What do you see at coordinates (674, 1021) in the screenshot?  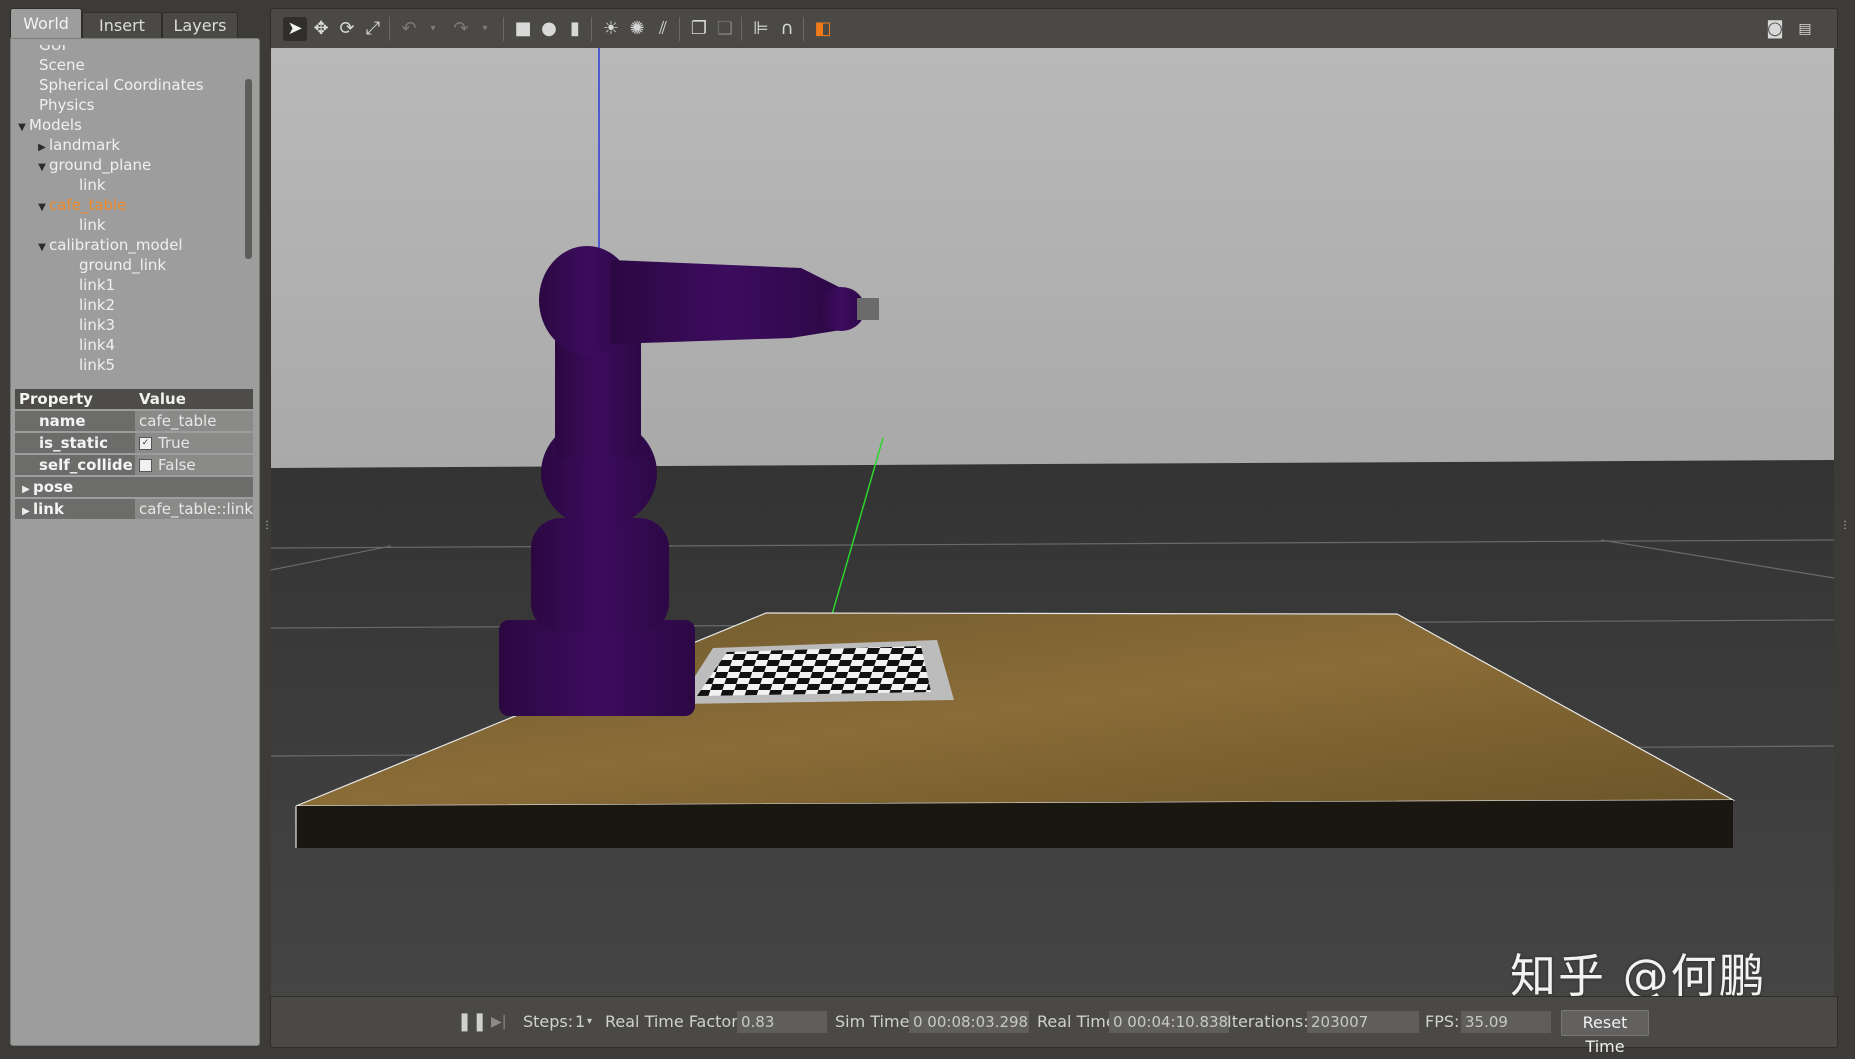 I see `real-time-factor-label: Real Time Factor:` at bounding box center [674, 1021].